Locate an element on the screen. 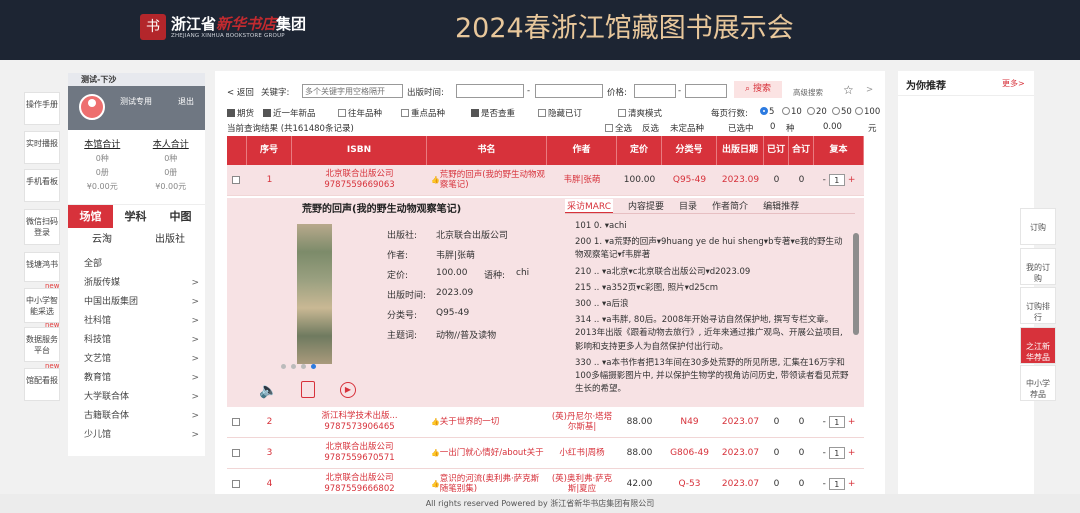 This screenshot has width=1080, height=513. perpage-option: 100 is located at coordinates (867, 112).